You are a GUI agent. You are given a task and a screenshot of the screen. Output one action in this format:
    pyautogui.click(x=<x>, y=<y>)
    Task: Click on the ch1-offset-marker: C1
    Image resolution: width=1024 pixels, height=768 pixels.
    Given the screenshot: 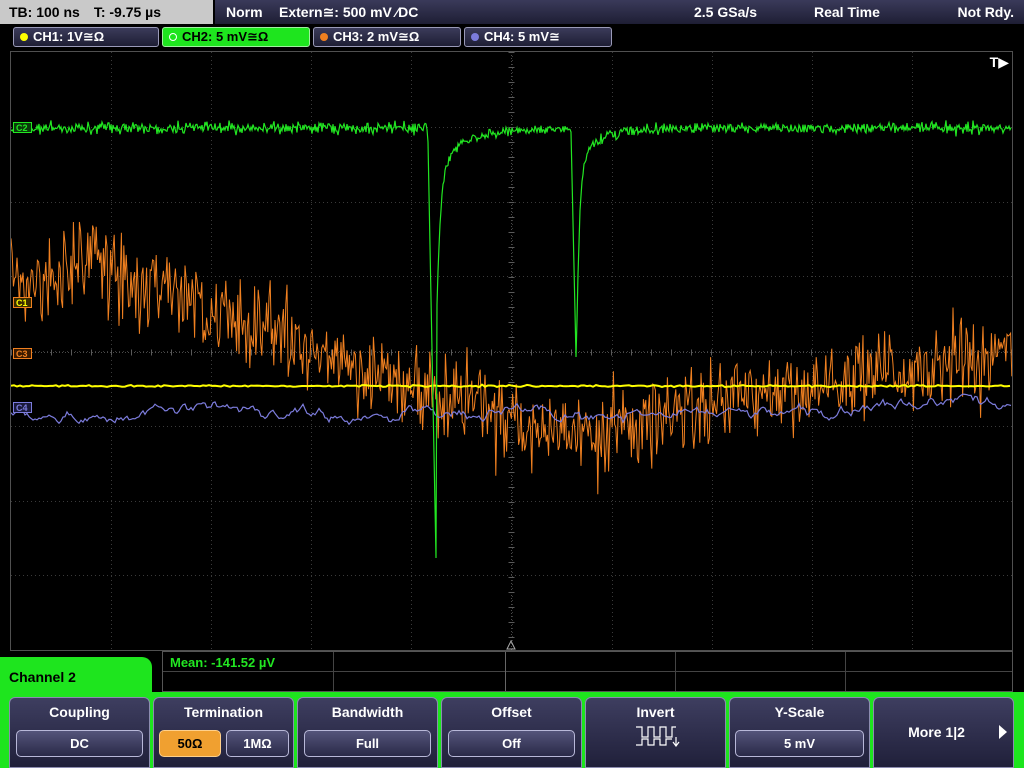 What is the action you would take?
    pyautogui.click(x=22, y=302)
    